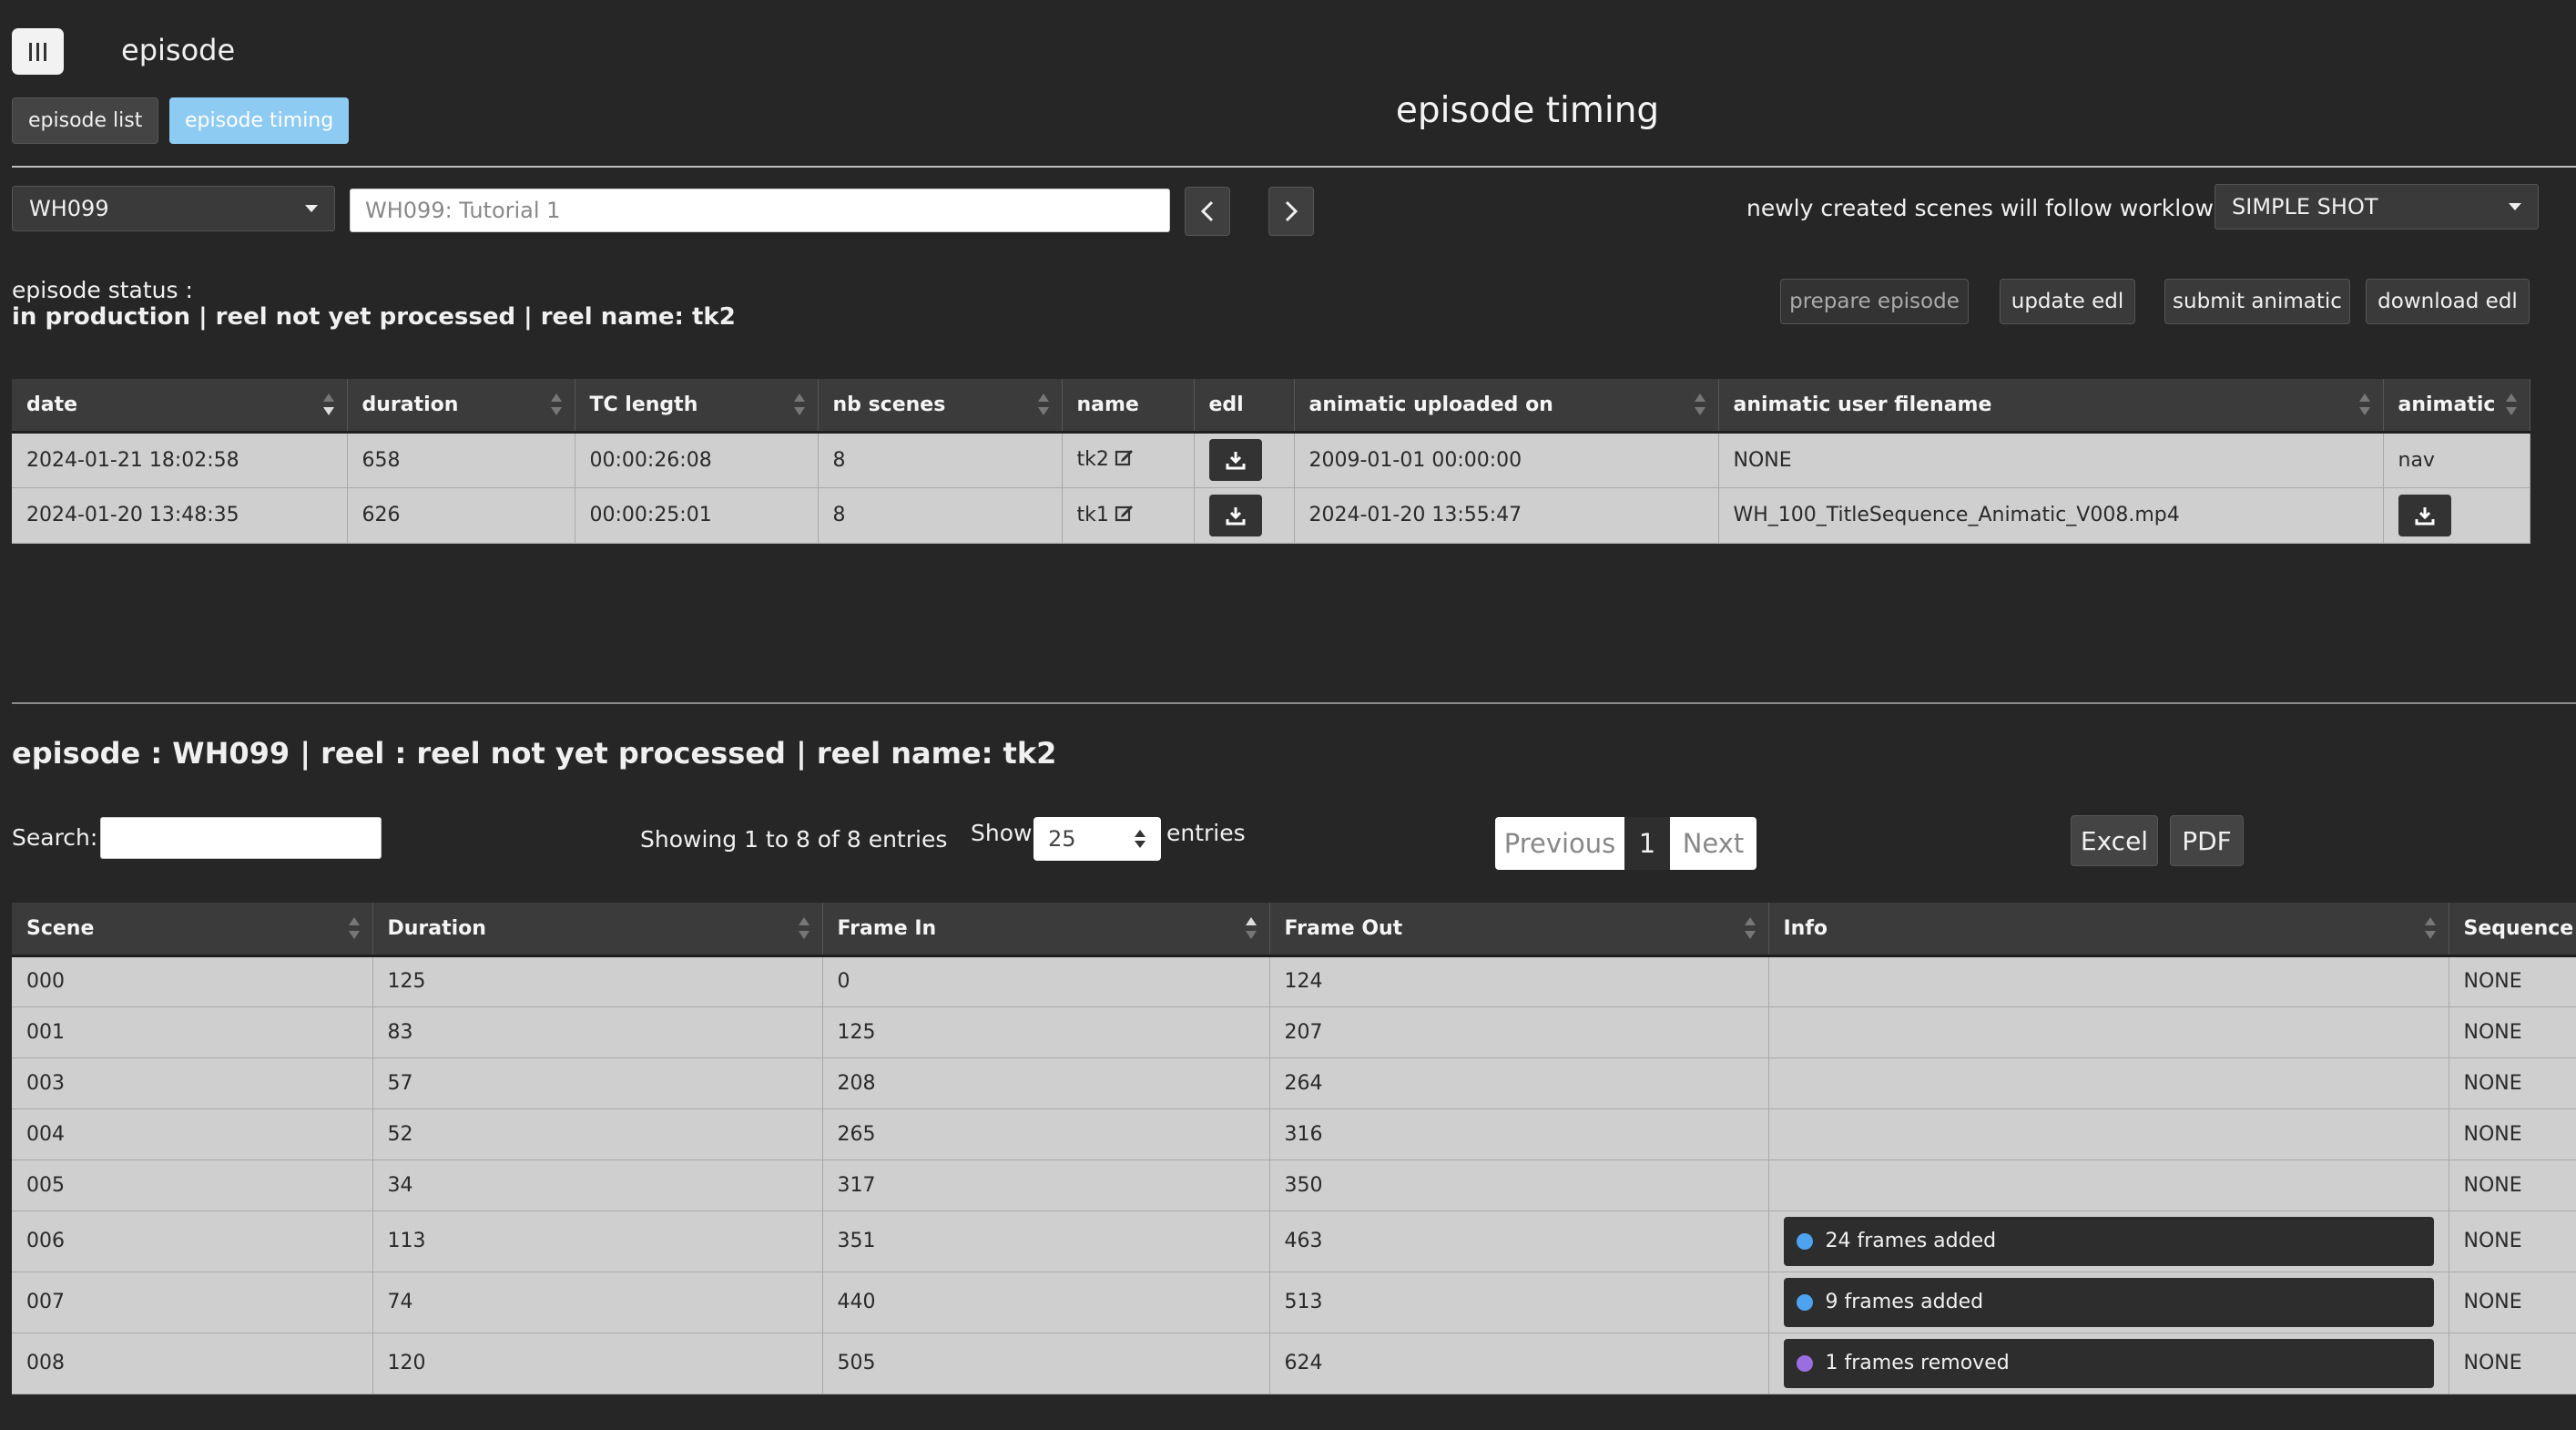 The height and width of the screenshot is (1430, 2576). What do you see at coordinates (461, 460) in the screenshot?
I see `cell-duration: 658` at bounding box center [461, 460].